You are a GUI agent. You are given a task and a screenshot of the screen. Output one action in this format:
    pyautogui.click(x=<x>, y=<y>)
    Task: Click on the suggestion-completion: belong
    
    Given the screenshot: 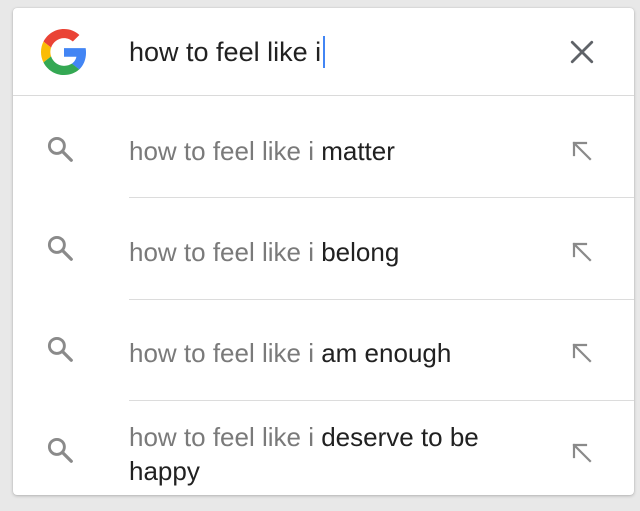 What is the action you would take?
    pyautogui.click(x=360, y=252)
    